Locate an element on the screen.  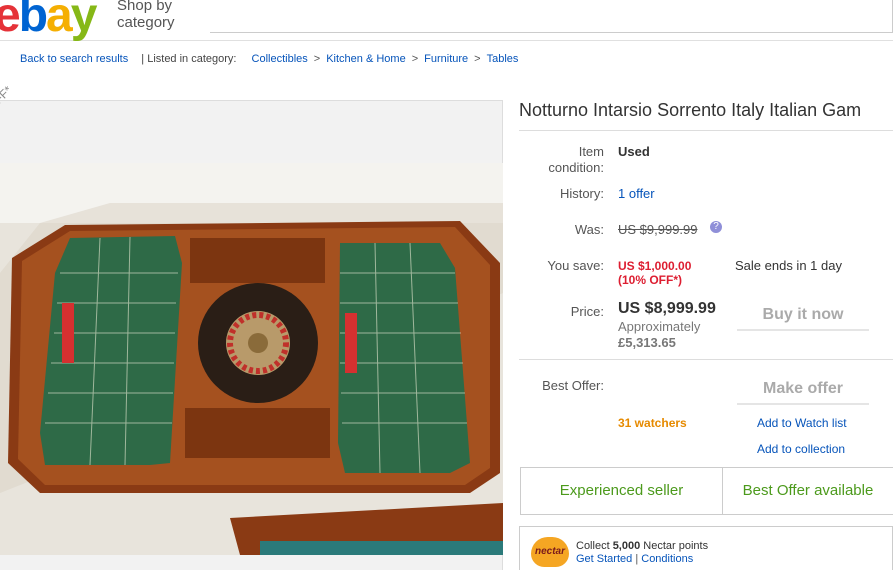
search-input is located at coordinates (551, 16).